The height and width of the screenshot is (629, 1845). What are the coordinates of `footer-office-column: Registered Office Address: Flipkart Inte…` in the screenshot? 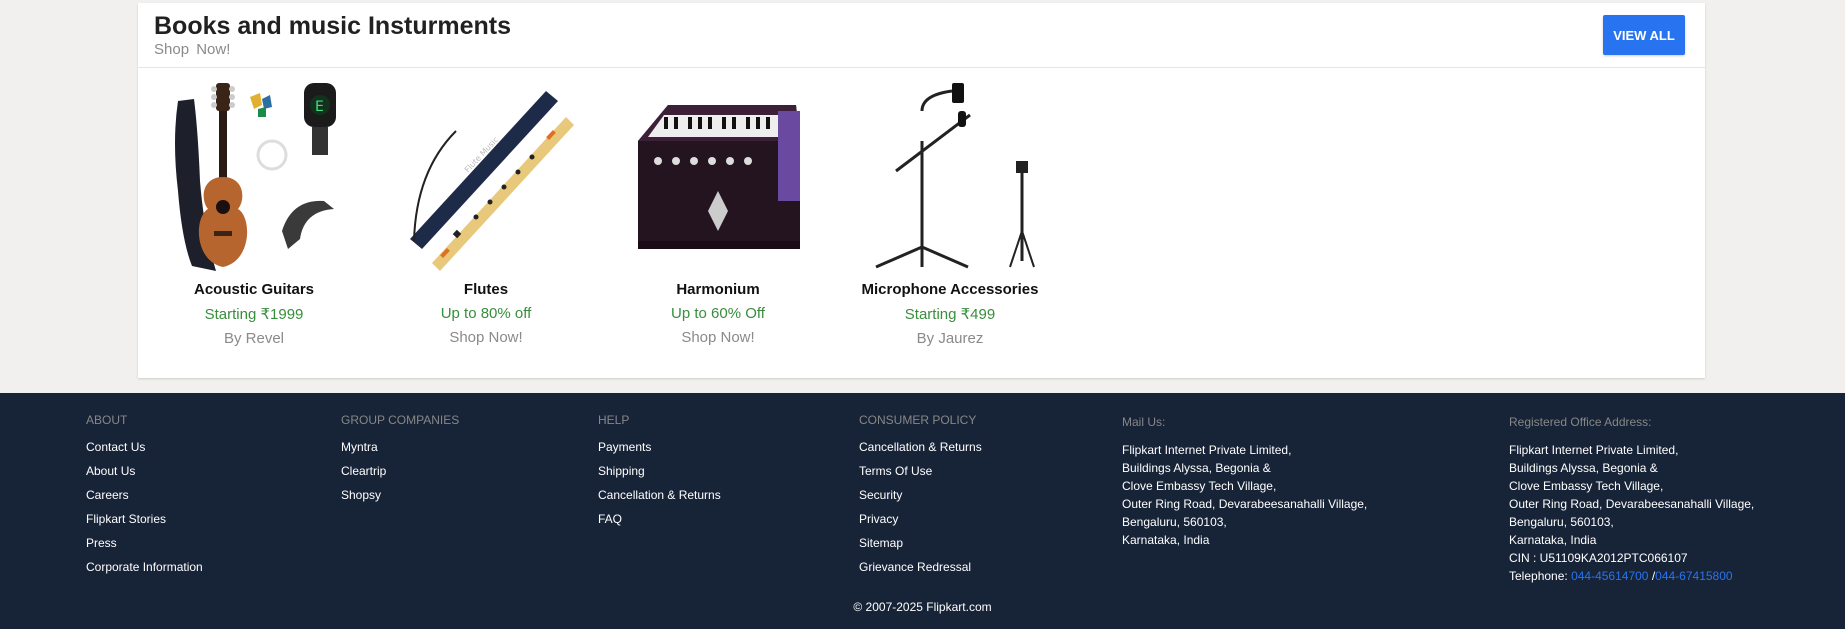 It's located at (1631, 500).